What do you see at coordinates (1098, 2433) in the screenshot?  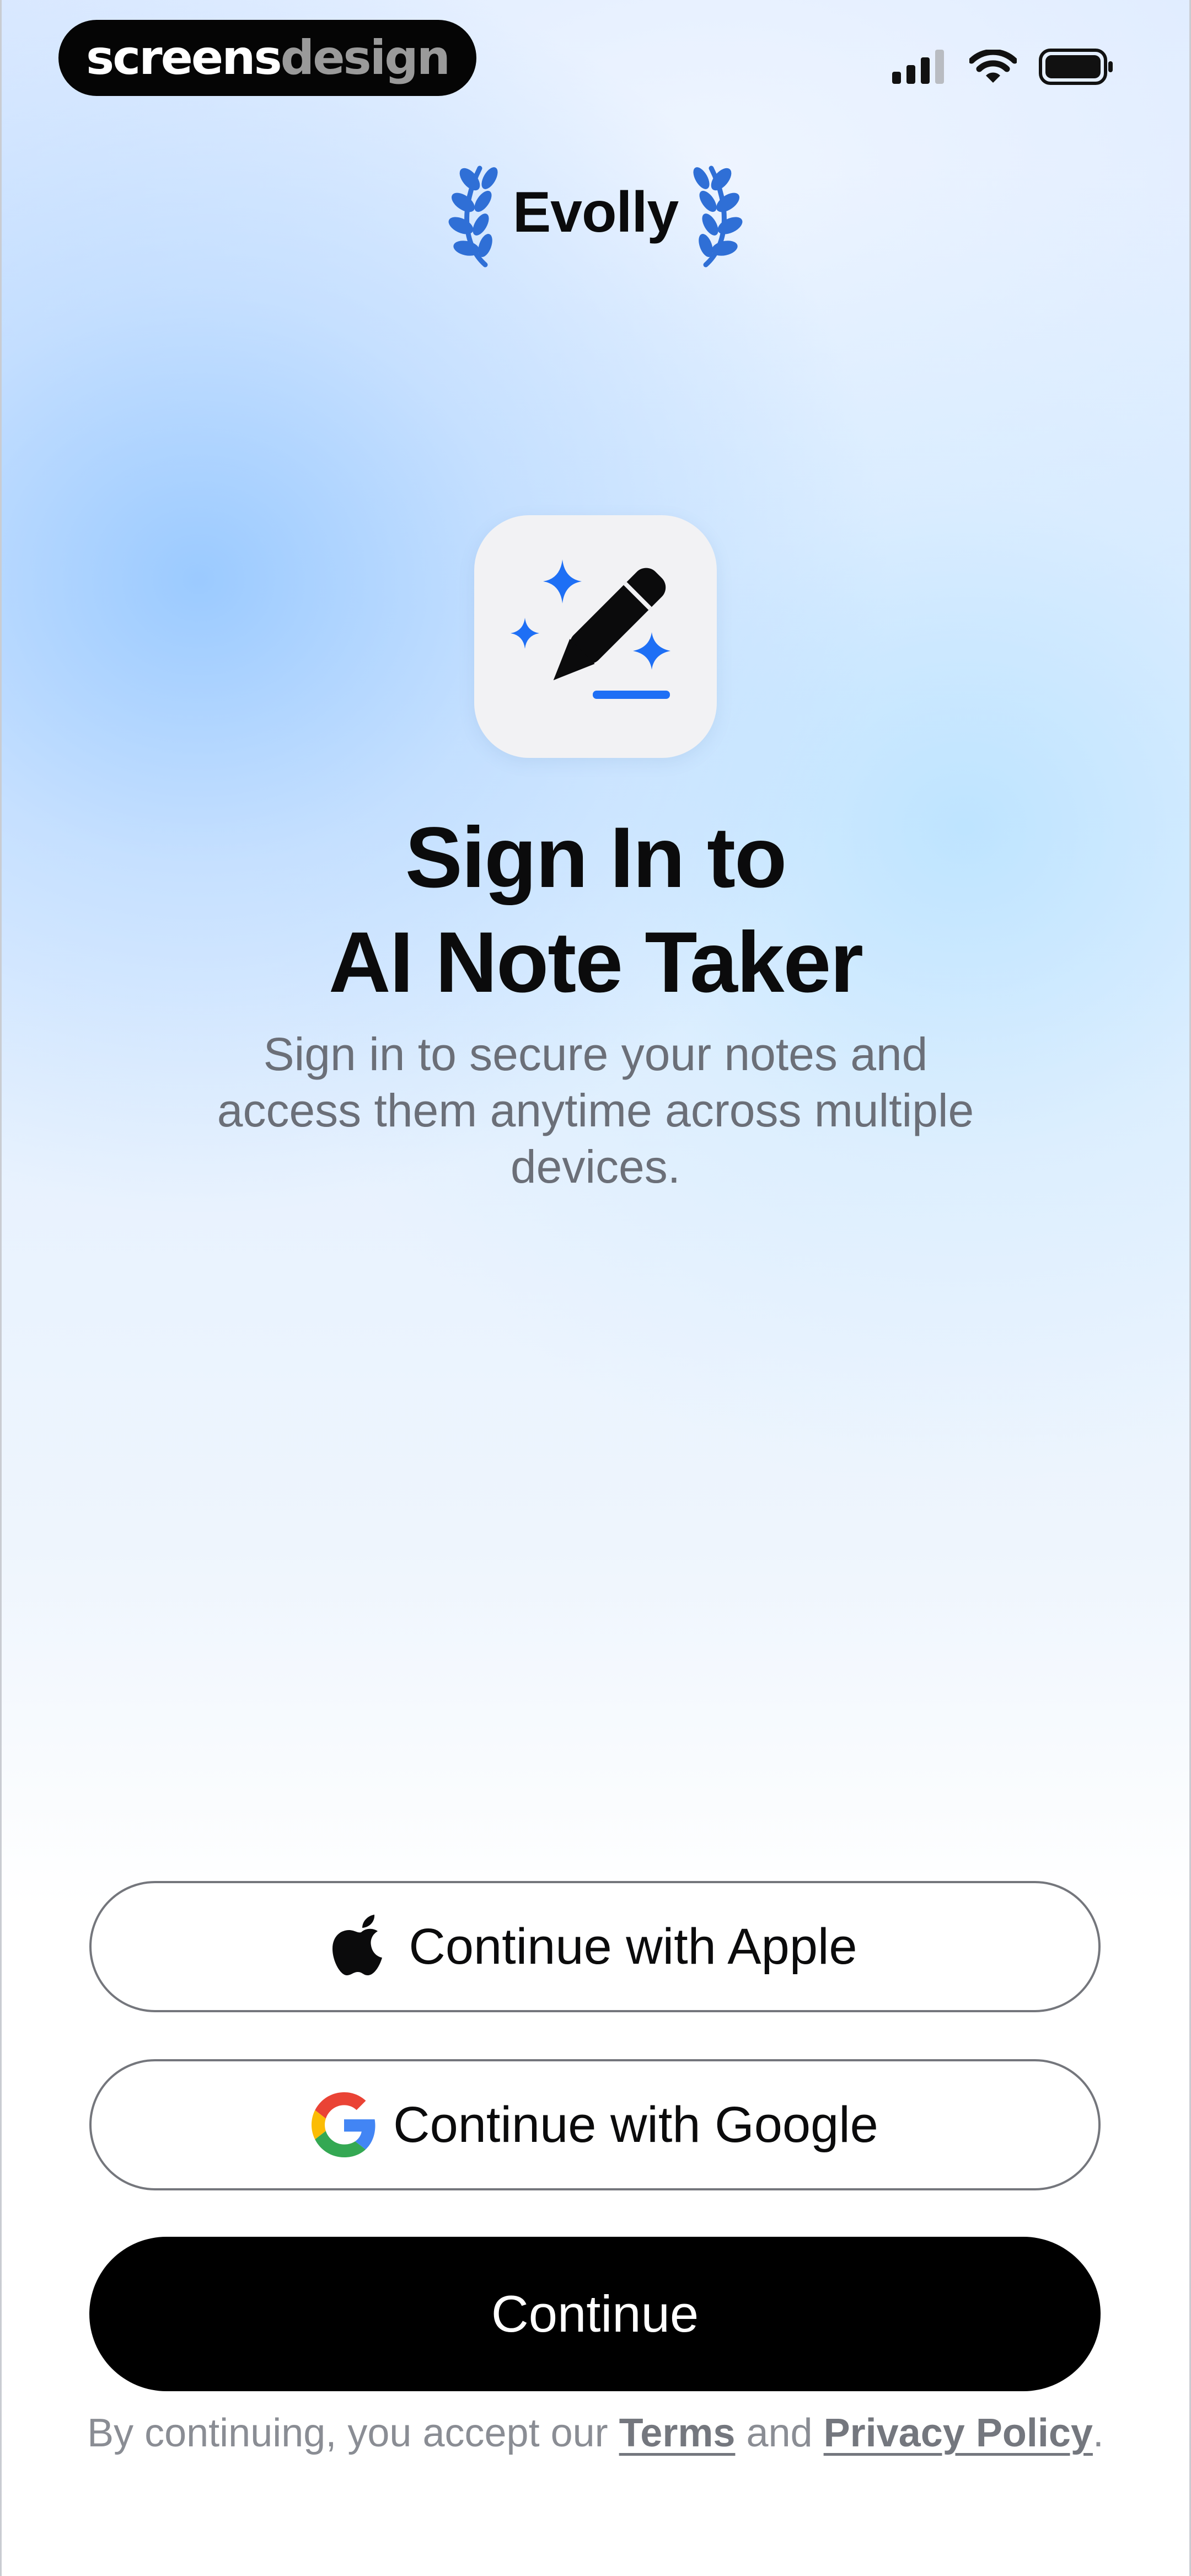 I see `legal-suffix: .` at bounding box center [1098, 2433].